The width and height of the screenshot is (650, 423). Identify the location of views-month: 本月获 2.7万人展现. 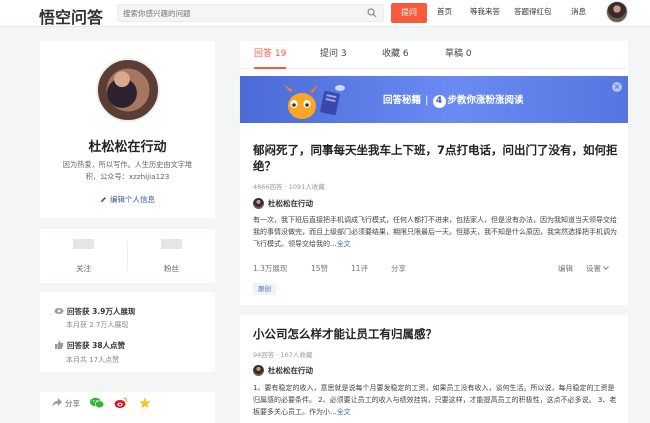
(97, 325).